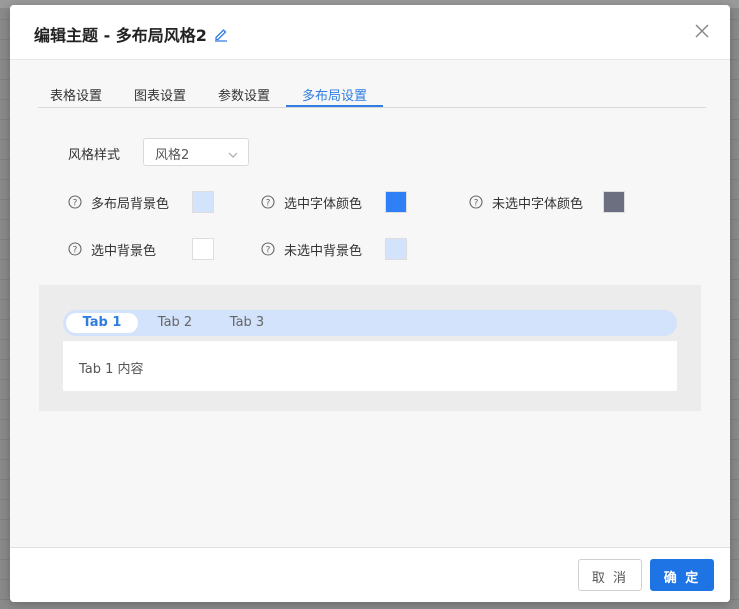  What do you see at coordinates (130, 204) in the screenshot?
I see `layout-bg-color-label: 多布局背景色` at bounding box center [130, 204].